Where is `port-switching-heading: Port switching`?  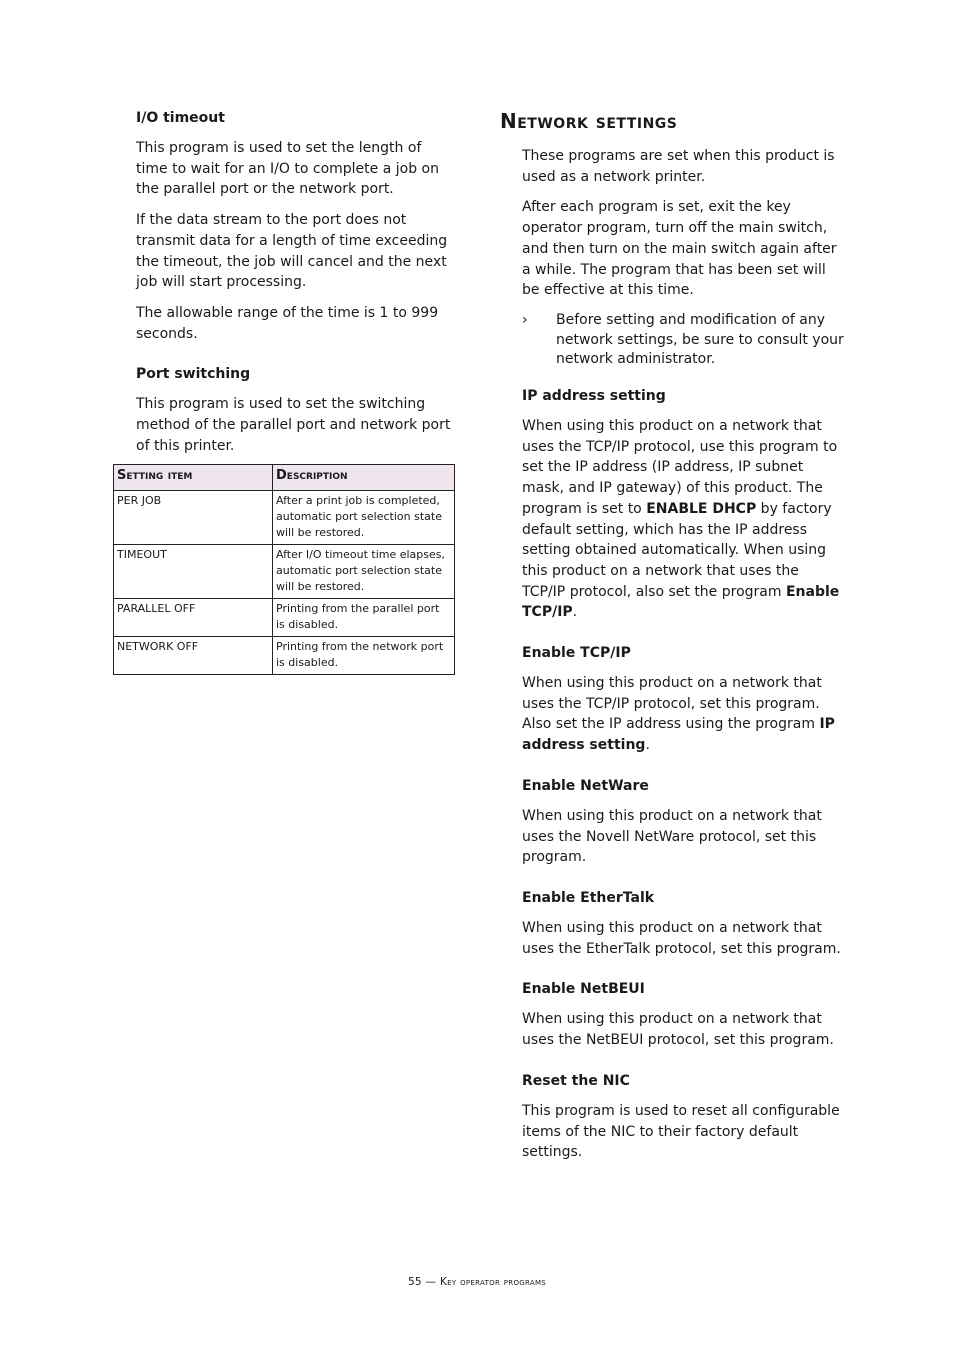
port-switching-heading: Port switching is located at coordinates (193, 374).